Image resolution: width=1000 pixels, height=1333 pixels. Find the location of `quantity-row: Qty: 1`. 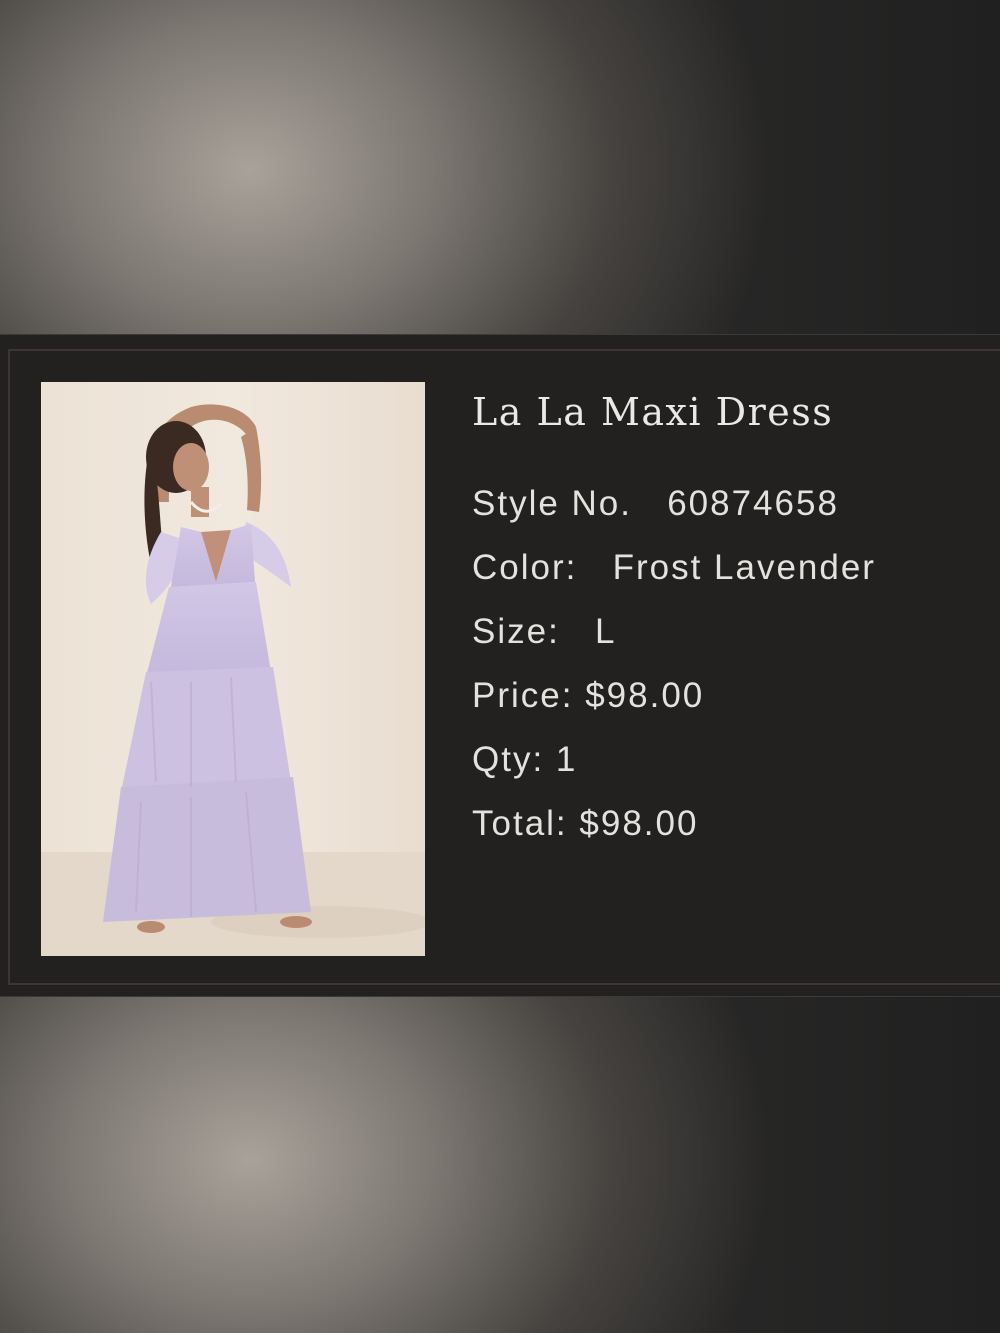

quantity-row: Qty: 1 is located at coordinates (524, 760).